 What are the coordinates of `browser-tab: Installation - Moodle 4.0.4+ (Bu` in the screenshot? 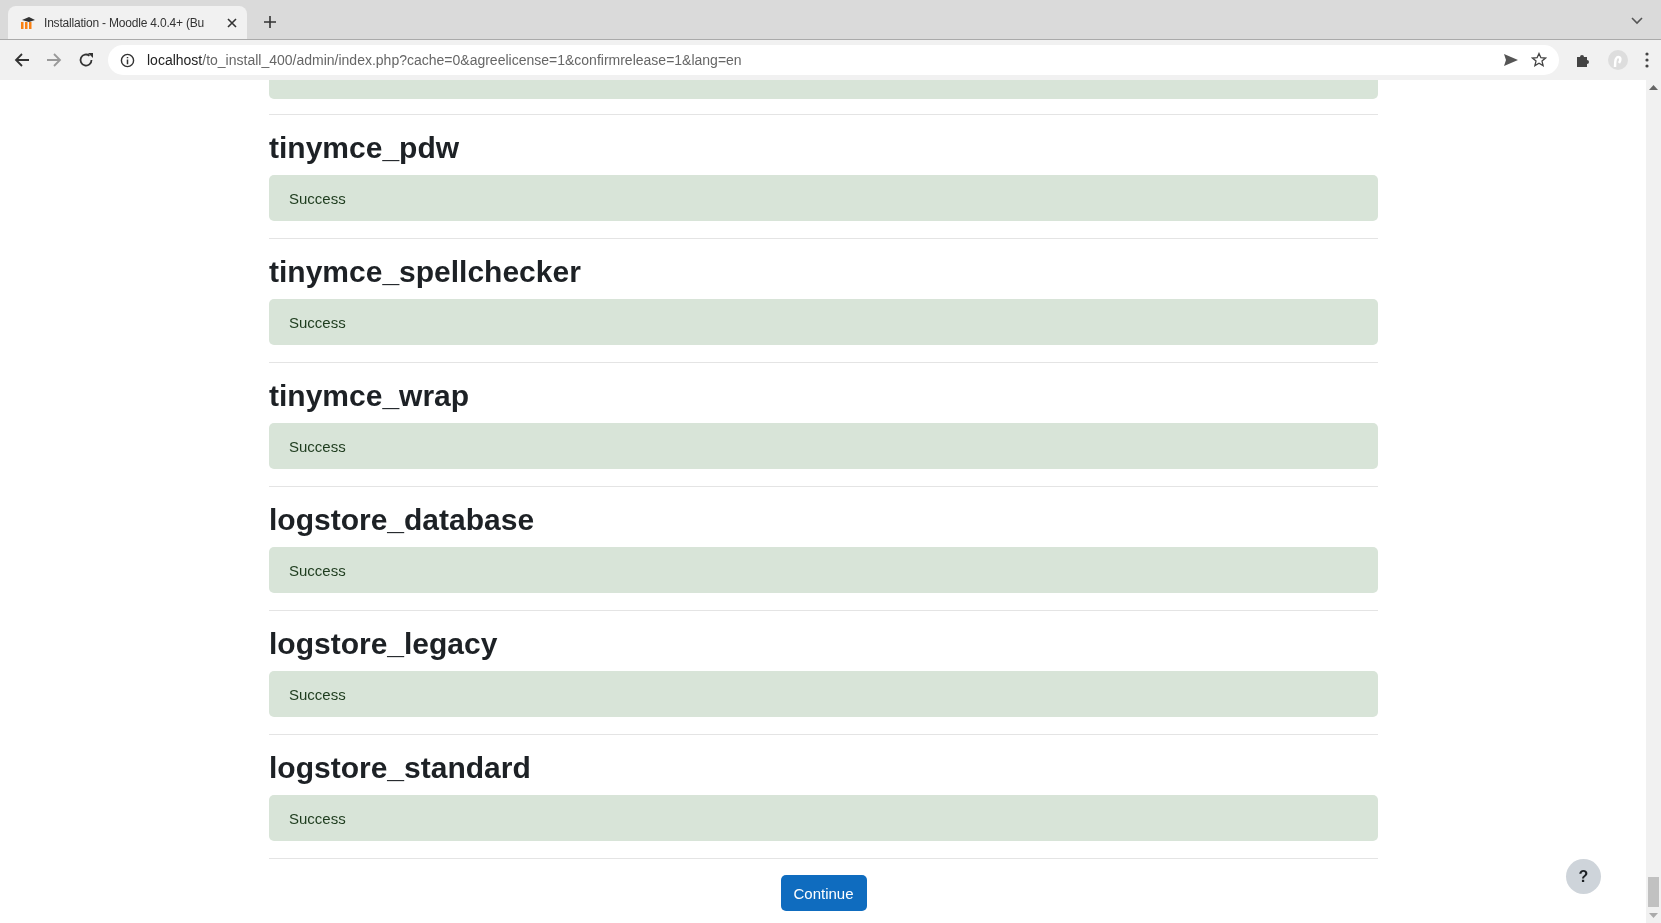 It's located at (127, 22).